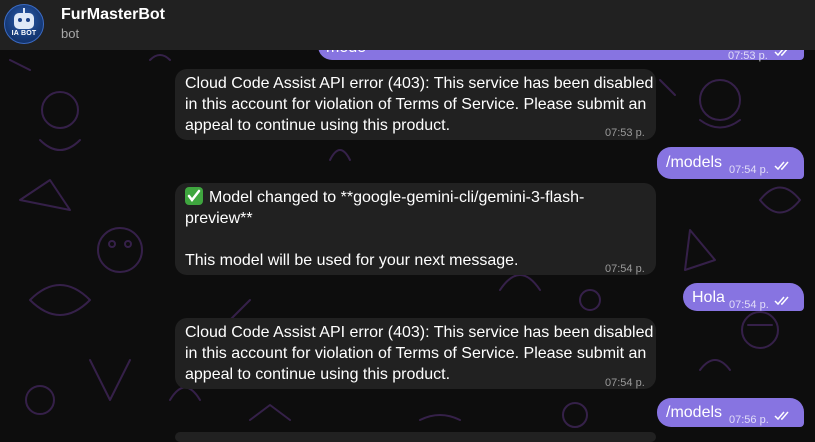 The height and width of the screenshot is (442, 815). Describe the element at coordinates (730, 163) in the screenshot. I see `message-outgoing: /models 07:54 p.` at that location.